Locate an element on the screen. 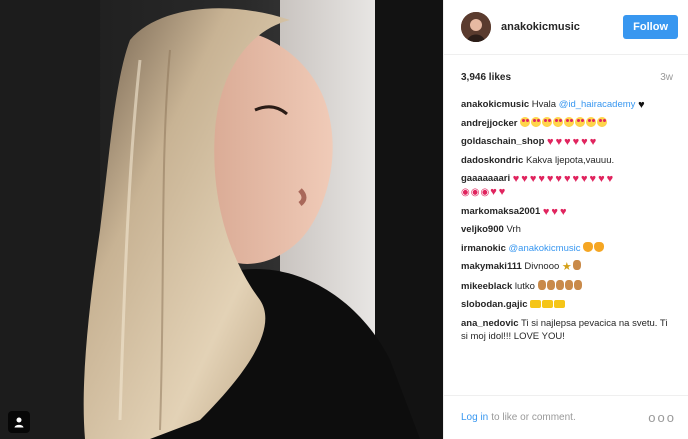 This screenshot has height=439, width=688. comment-text: Vrh is located at coordinates (513, 229).